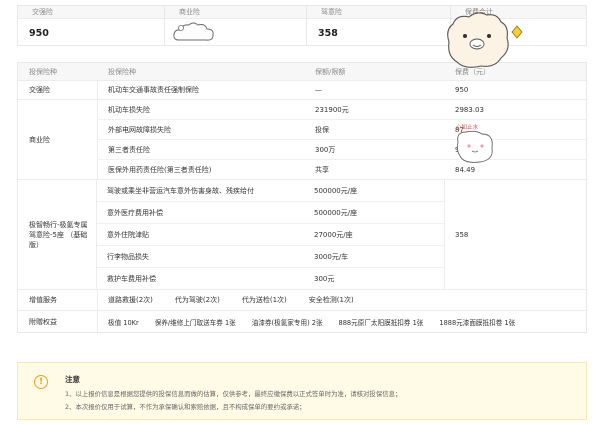 This screenshot has height=424, width=600. Describe the element at coordinates (477, 322) in the screenshot. I see `benefit-item: 1888元漆面膜抵扣卷 1张` at that location.